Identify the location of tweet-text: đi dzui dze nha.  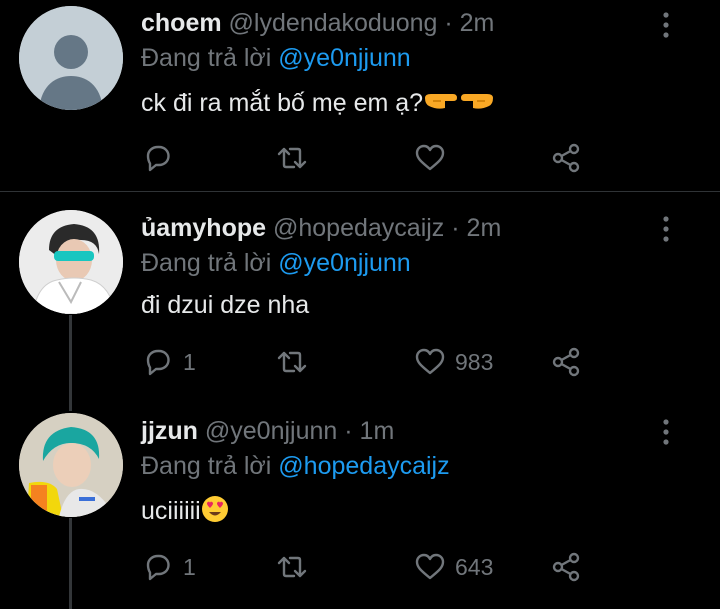
(225, 305).